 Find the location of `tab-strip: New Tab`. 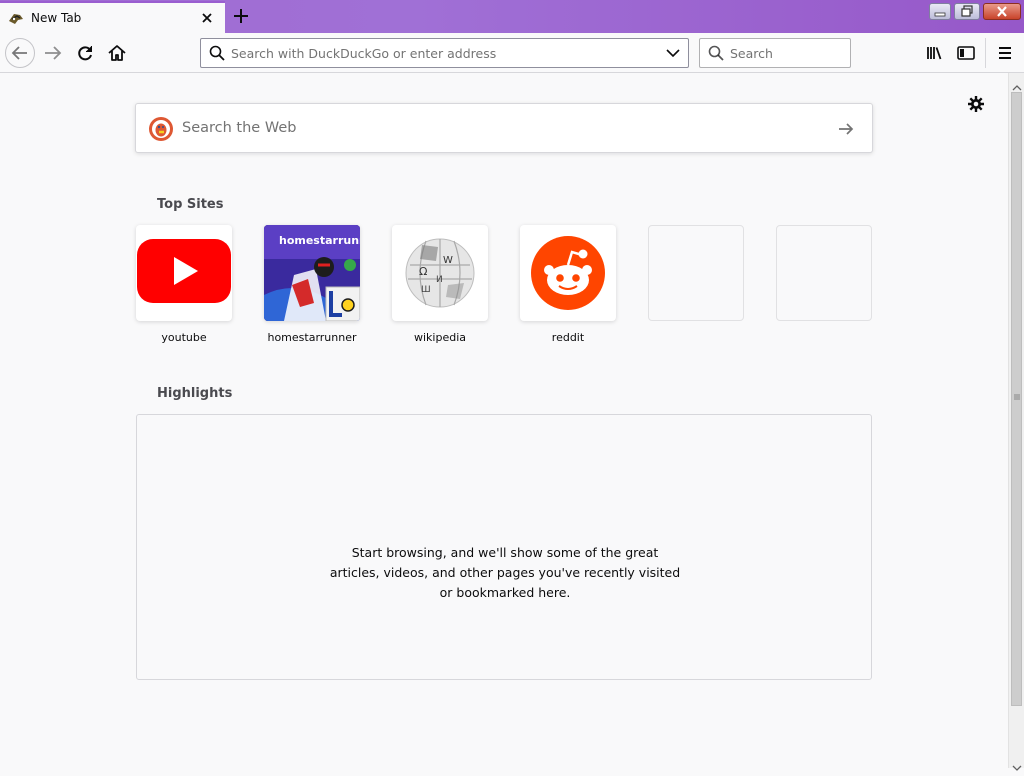

tab-strip: New Tab is located at coordinates (512, 16).